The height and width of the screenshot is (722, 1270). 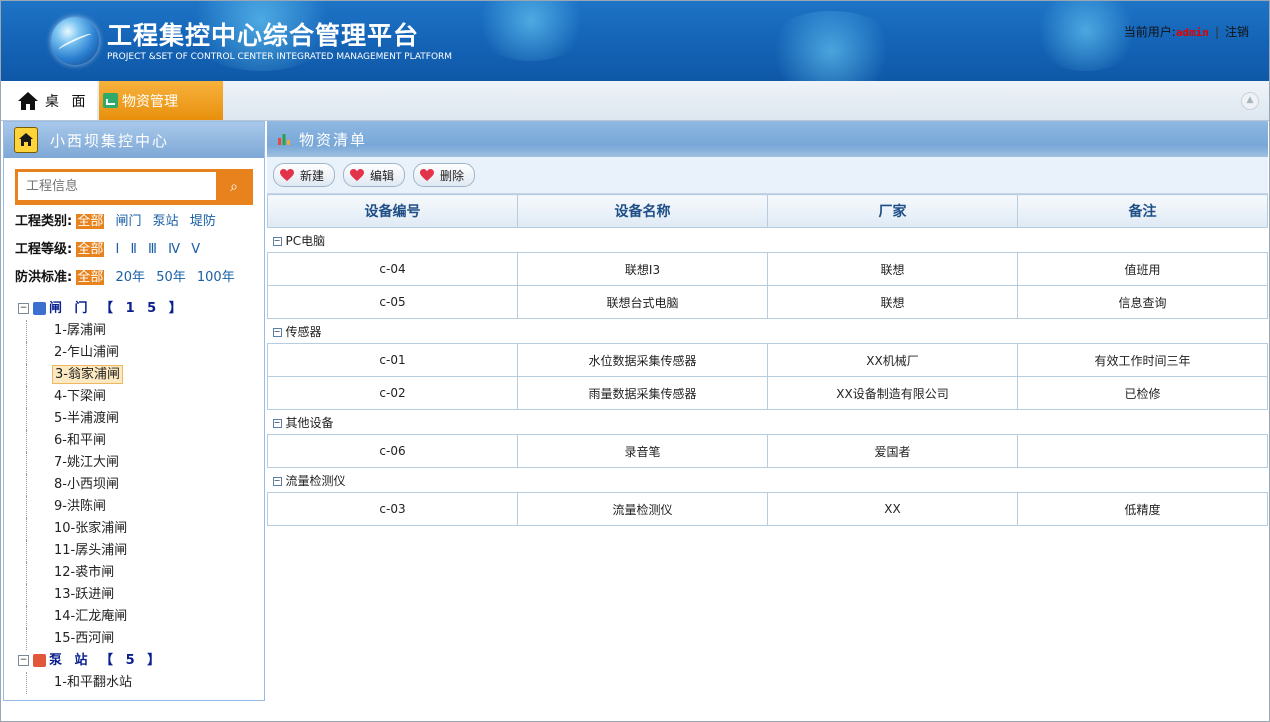 I want to click on cell-vendor: 联想, so click(x=892, y=269).